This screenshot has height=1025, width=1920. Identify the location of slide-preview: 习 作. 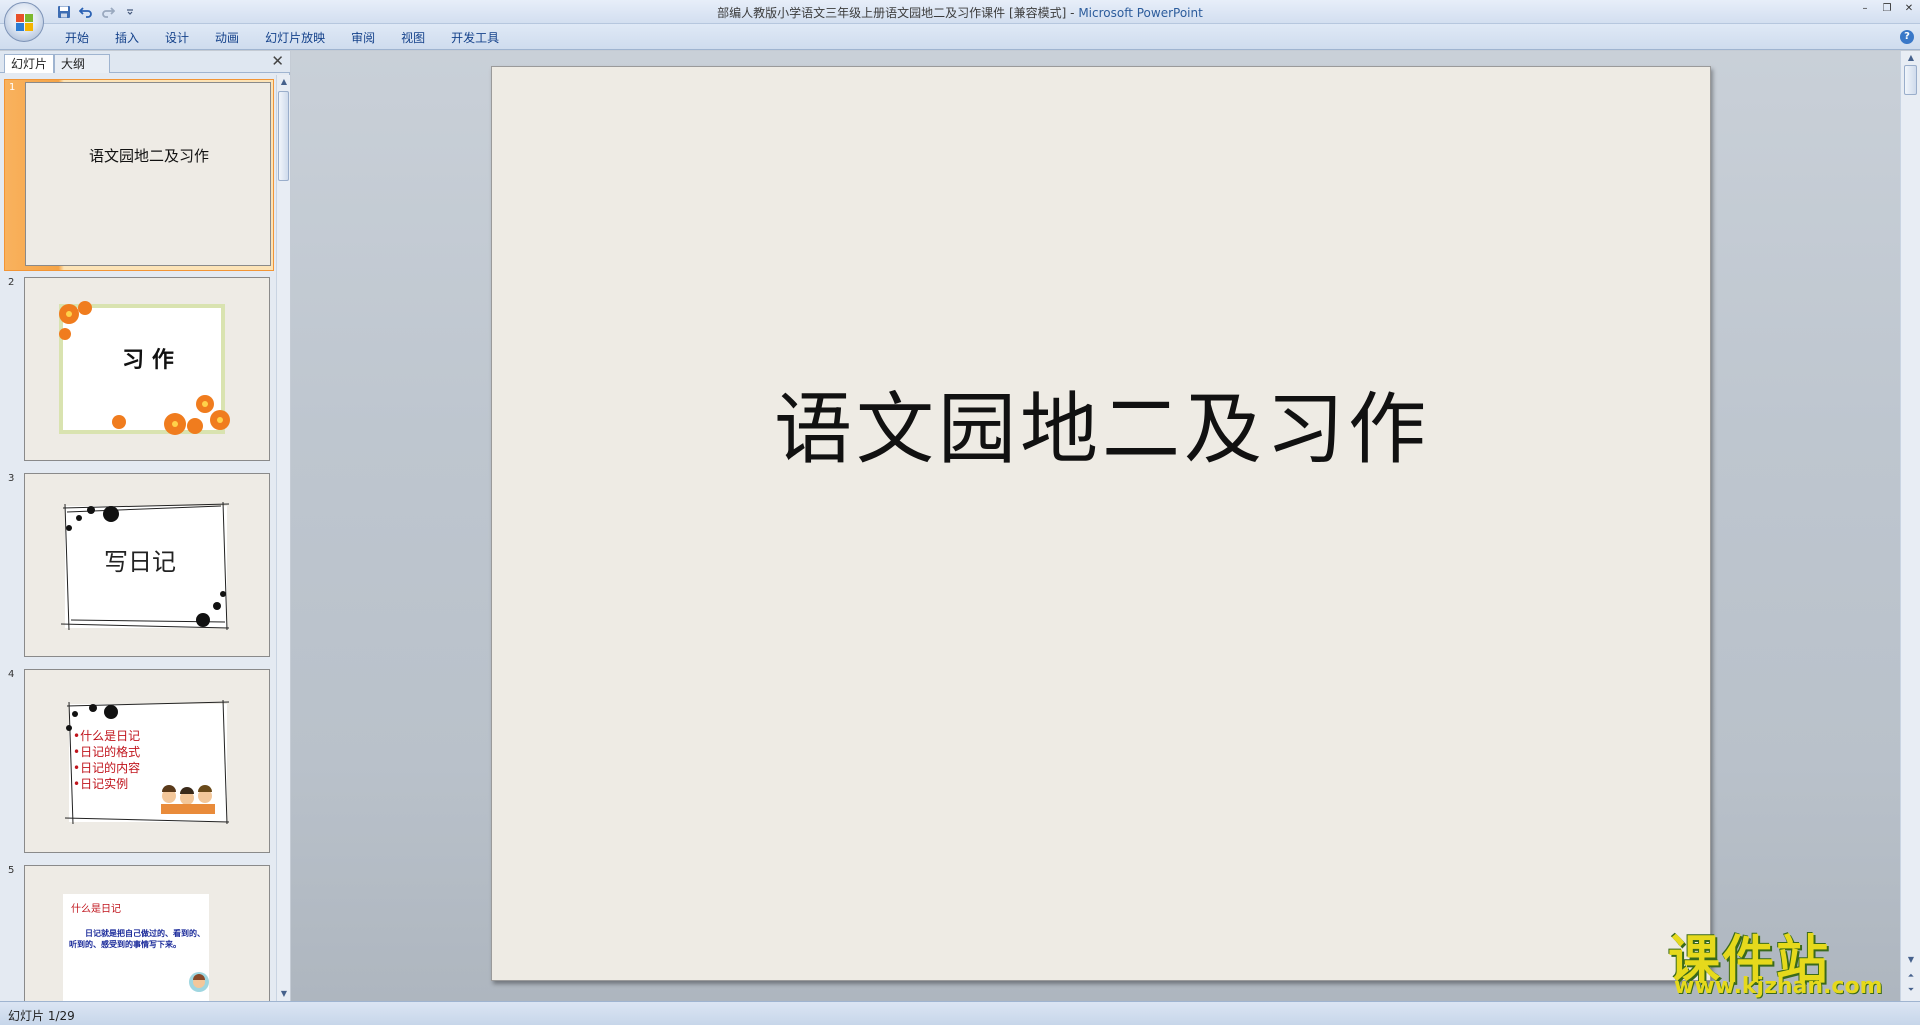
(147, 369).